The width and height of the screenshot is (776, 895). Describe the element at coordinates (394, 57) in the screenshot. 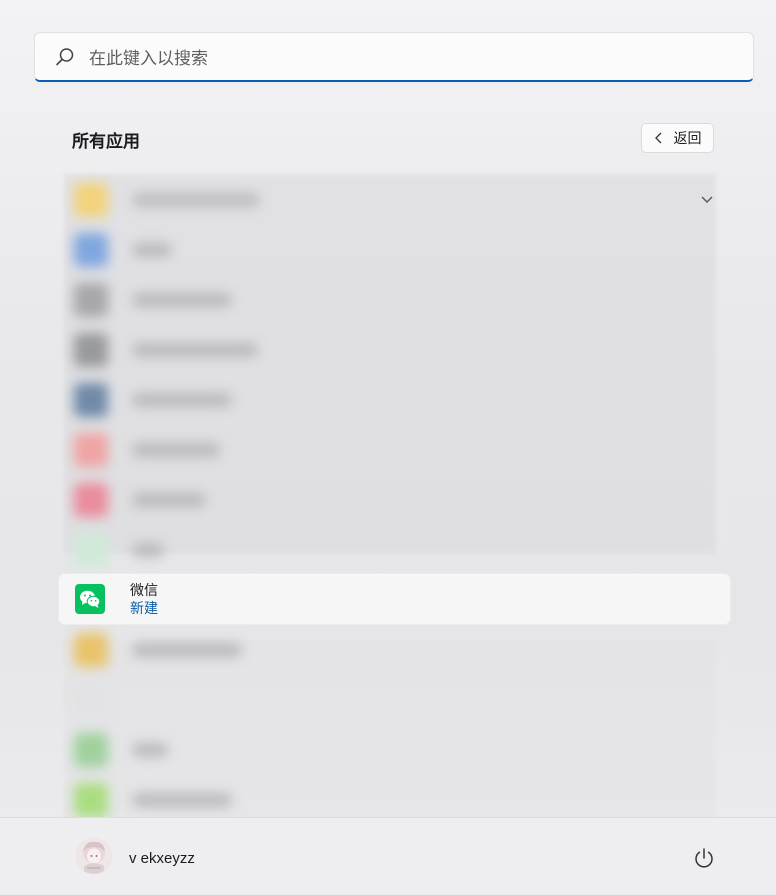

I see `search-box: 在此键入以搜索` at that location.